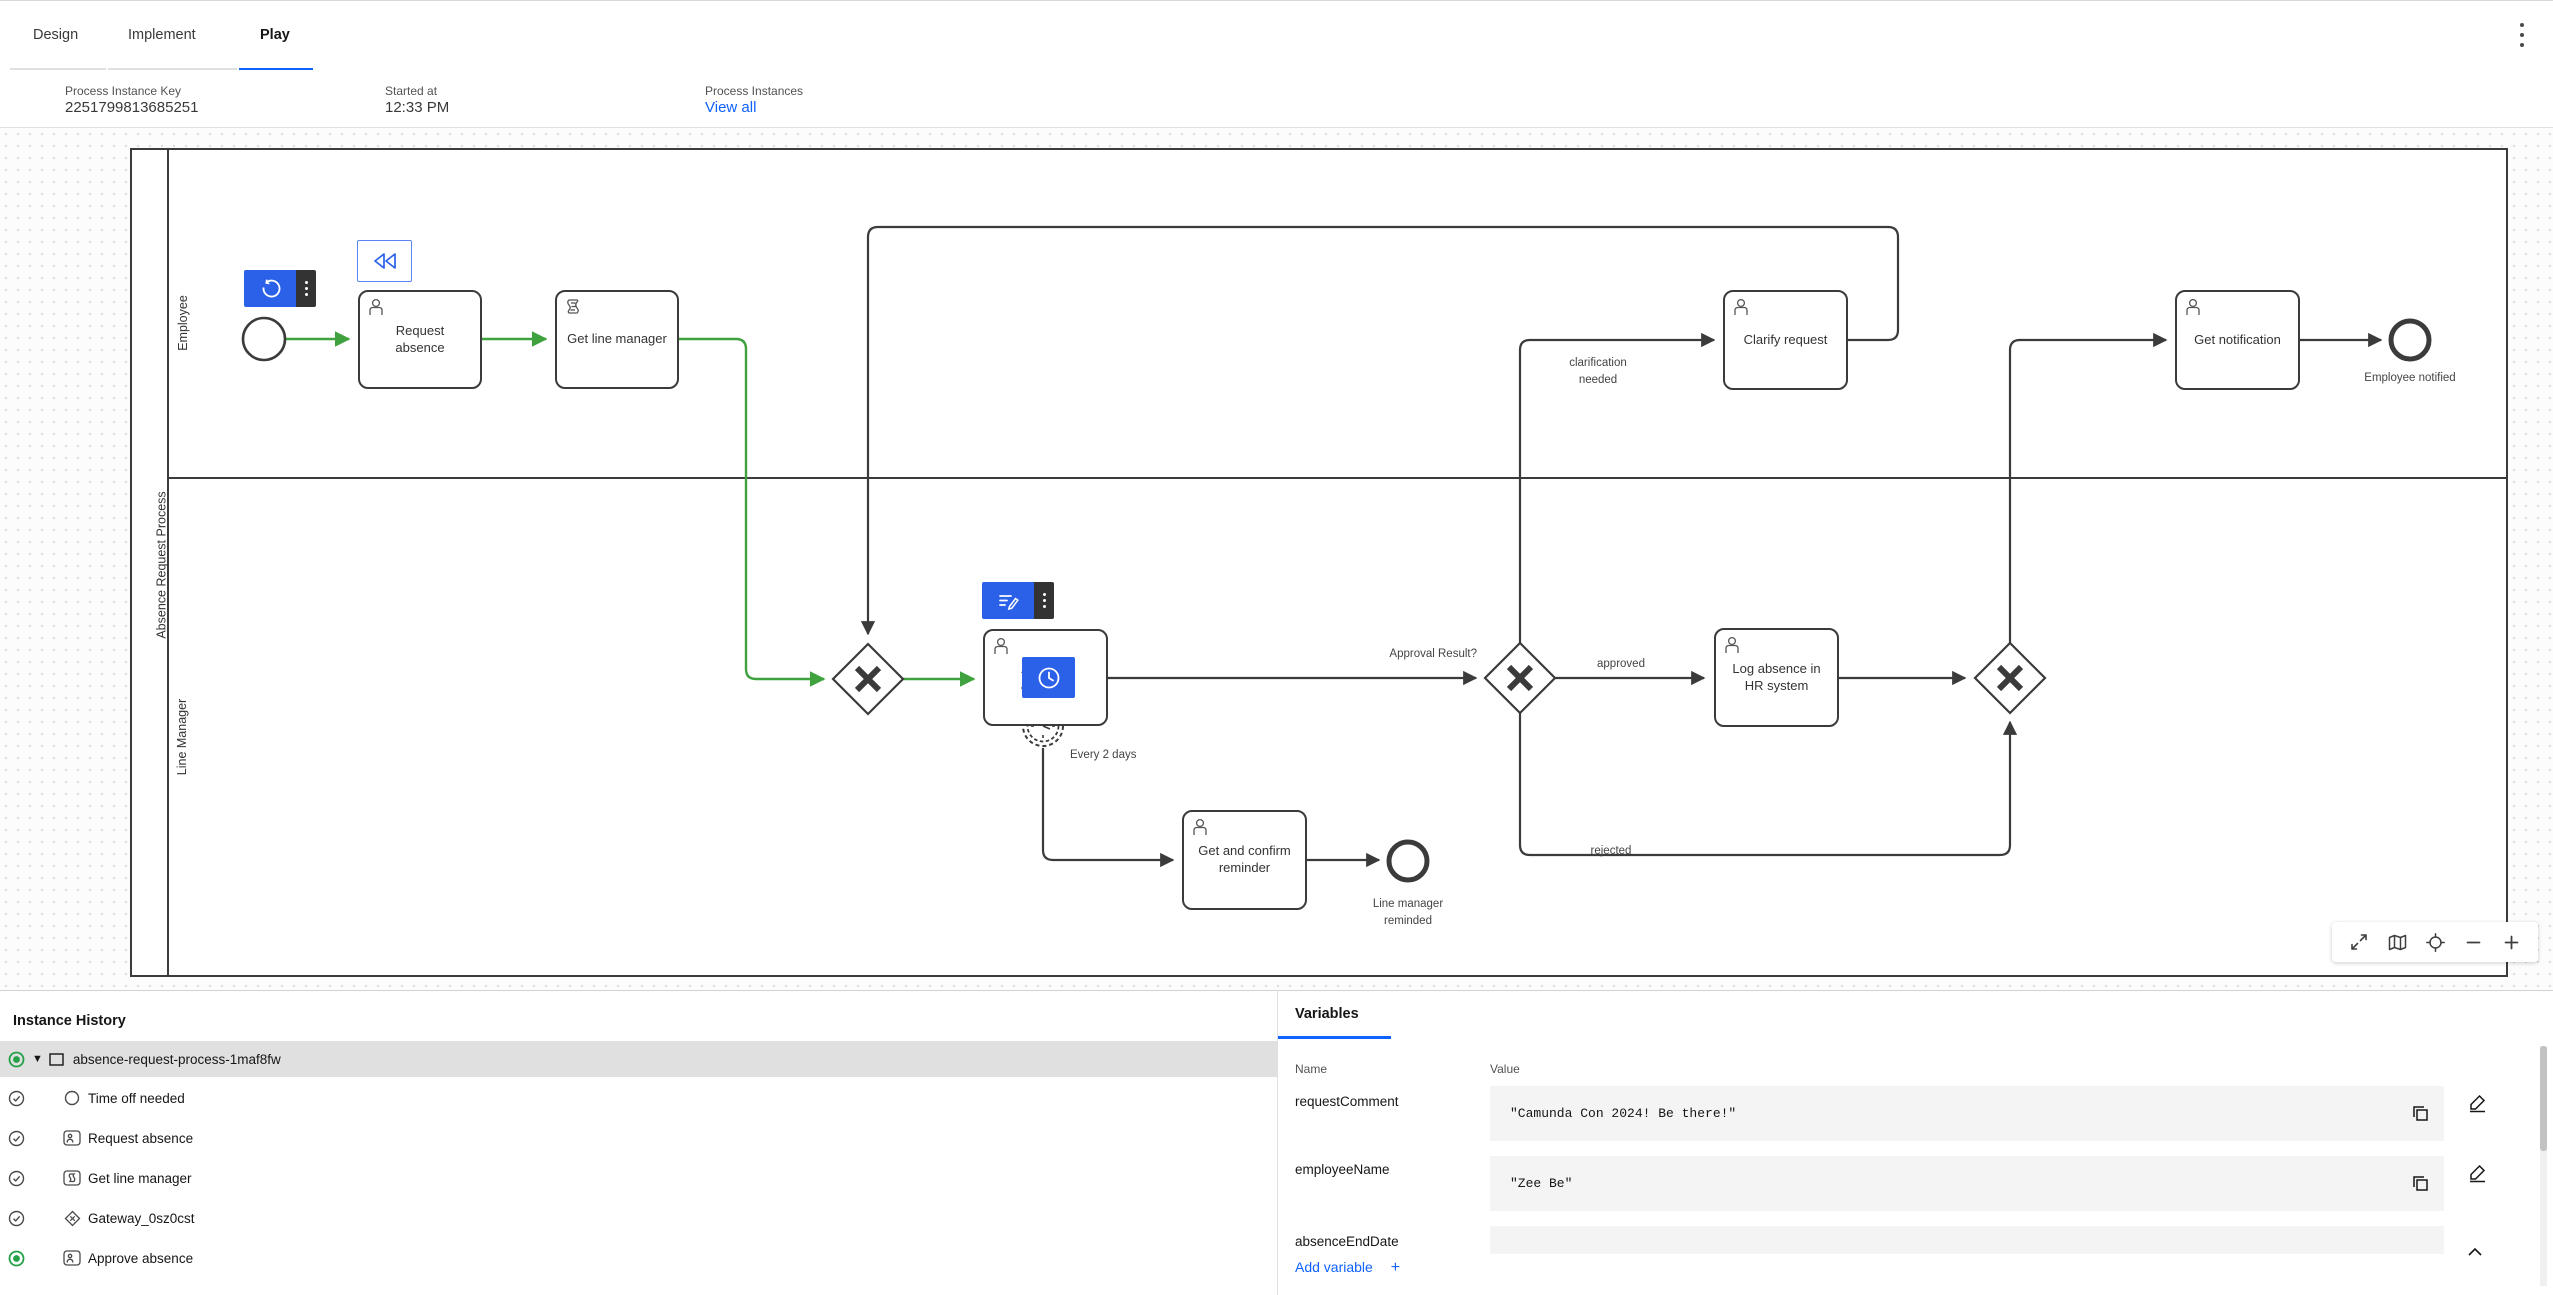 The height and width of the screenshot is (1295, 2553). I want to click on expand-value-caret-icon, so click(2475, 1252).